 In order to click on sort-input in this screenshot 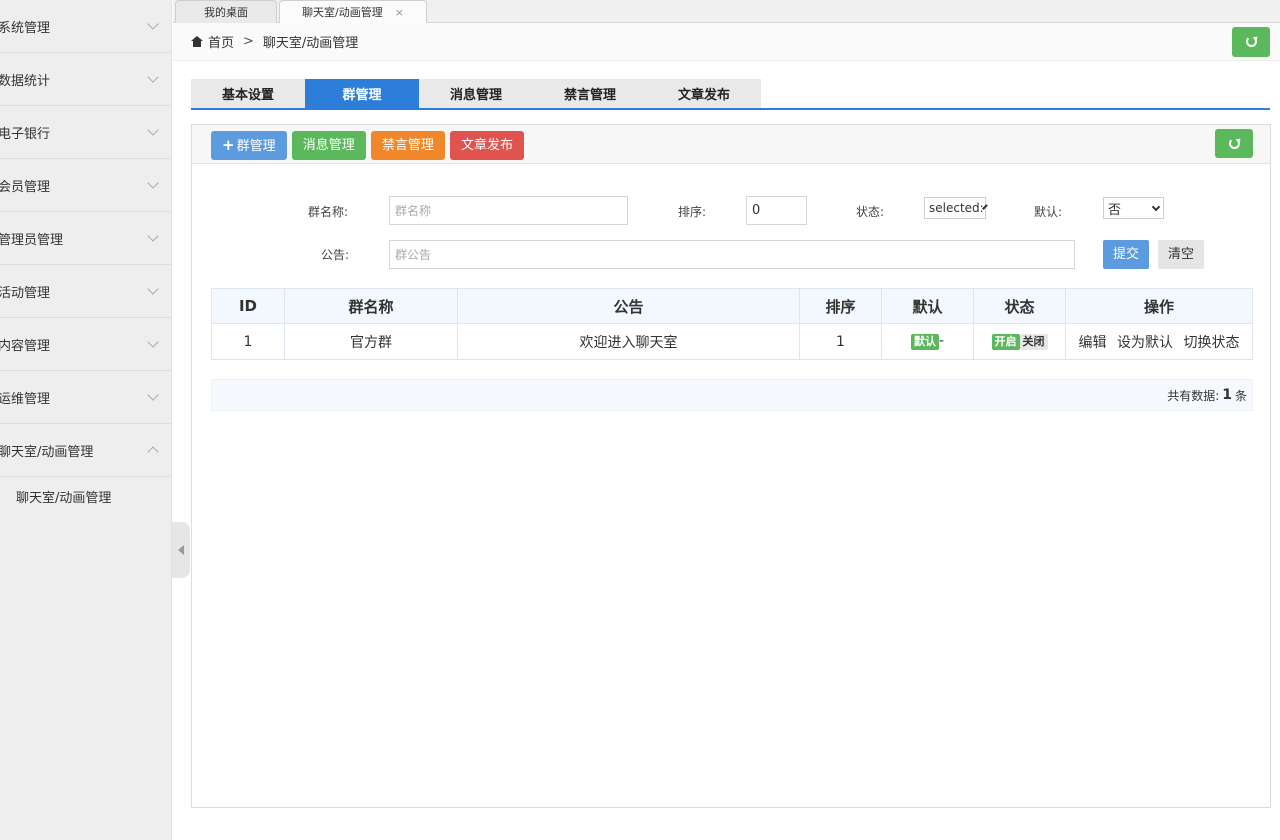, I will do `click(776, 210)`.